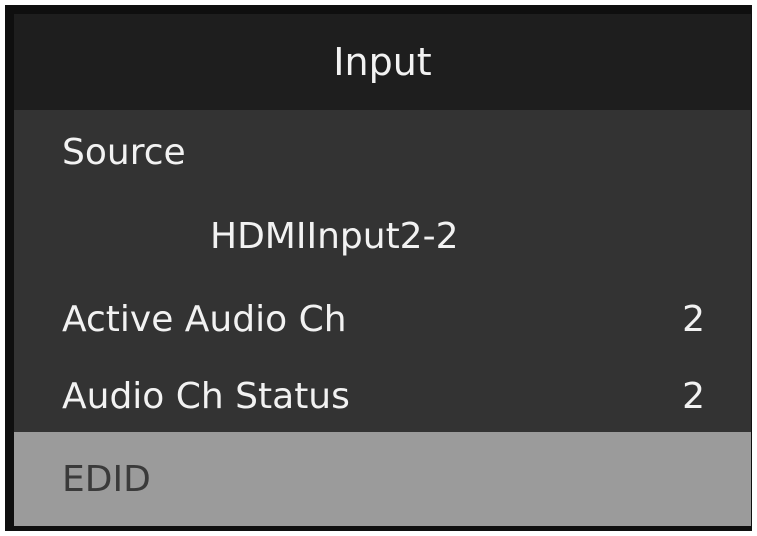  I want to click on source-value-label: HDMIInput2-2, so click(334, 236).